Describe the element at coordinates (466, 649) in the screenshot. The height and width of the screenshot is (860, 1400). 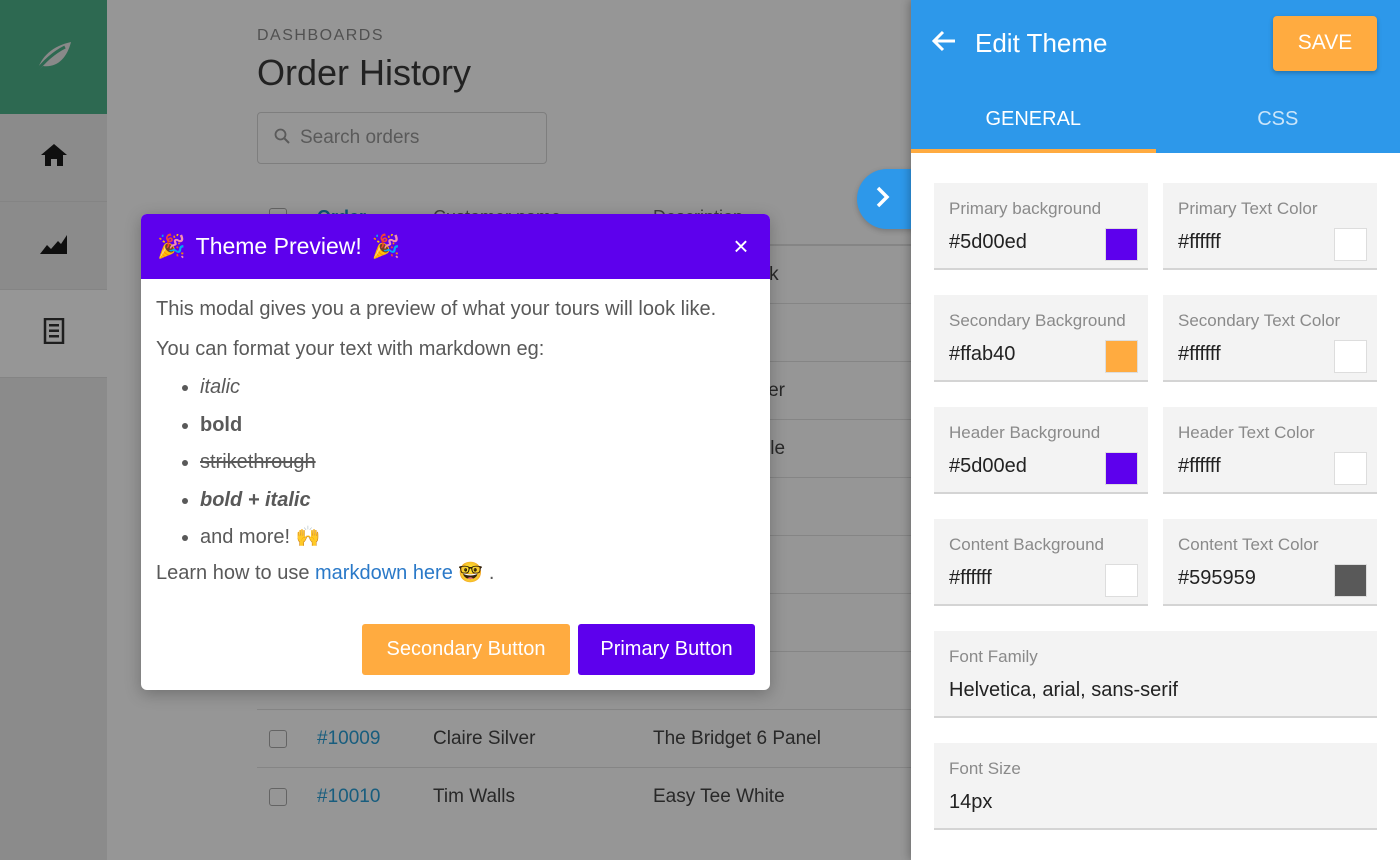
I see `secondary-button: Secondary Button` at that location.